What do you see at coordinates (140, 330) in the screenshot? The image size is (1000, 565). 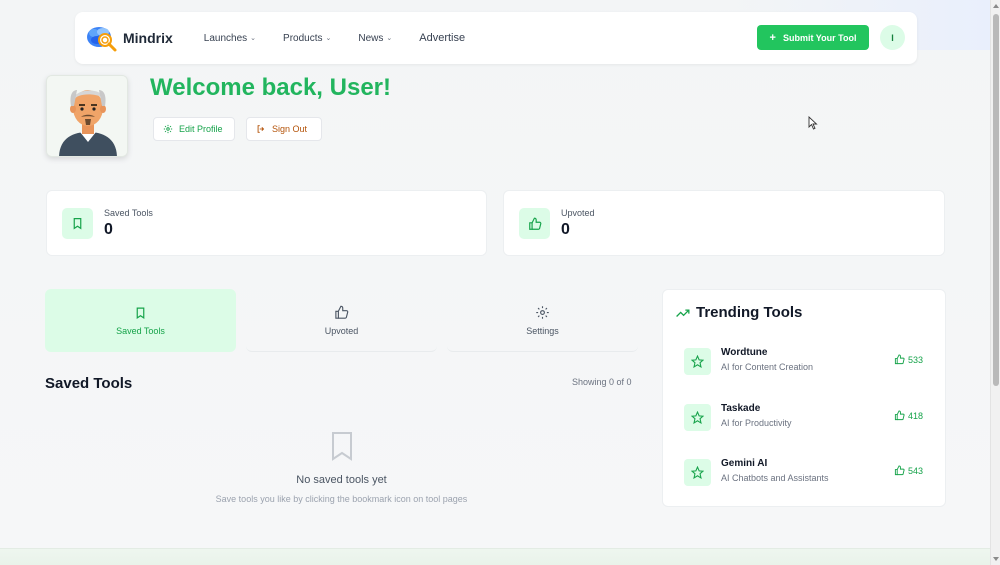 I see `tab-label: Saved Tools` at bounding box center [140, 330].